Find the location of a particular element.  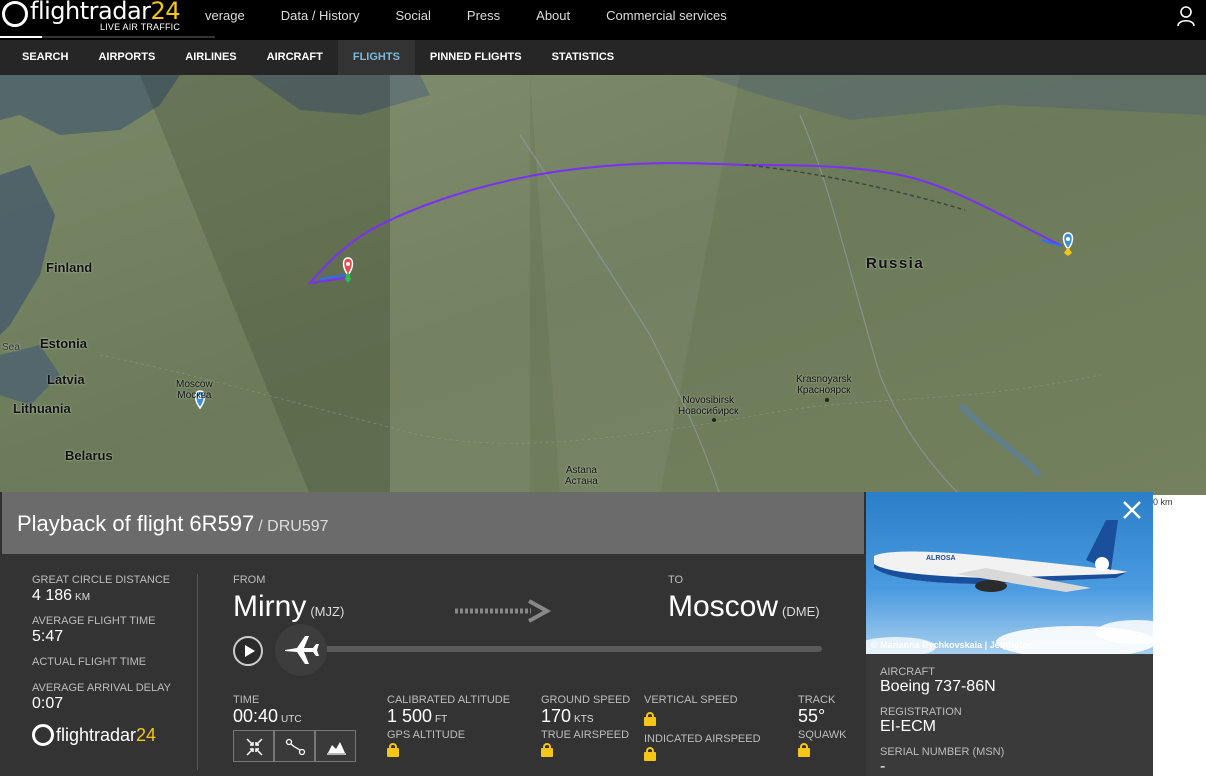

flightradar24-panel-logo: flightradar24 is located at coordinates (94, 735).